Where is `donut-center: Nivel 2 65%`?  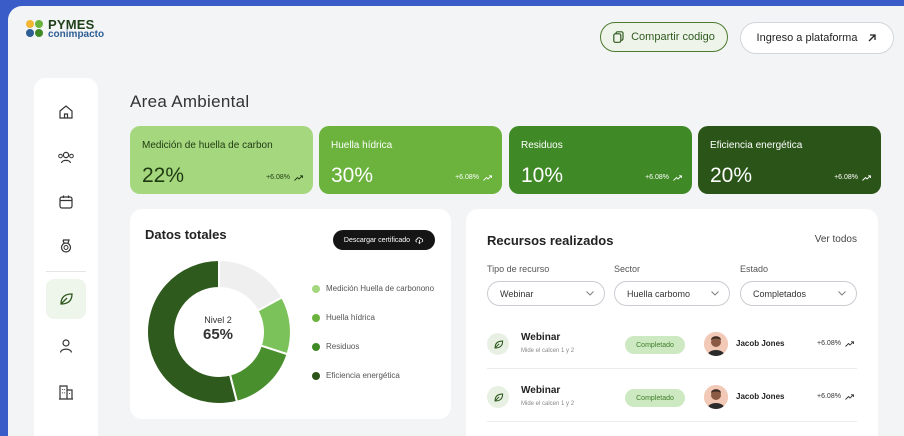 donut-center: Nivel 2 65% is located at coordinates (218, 329).